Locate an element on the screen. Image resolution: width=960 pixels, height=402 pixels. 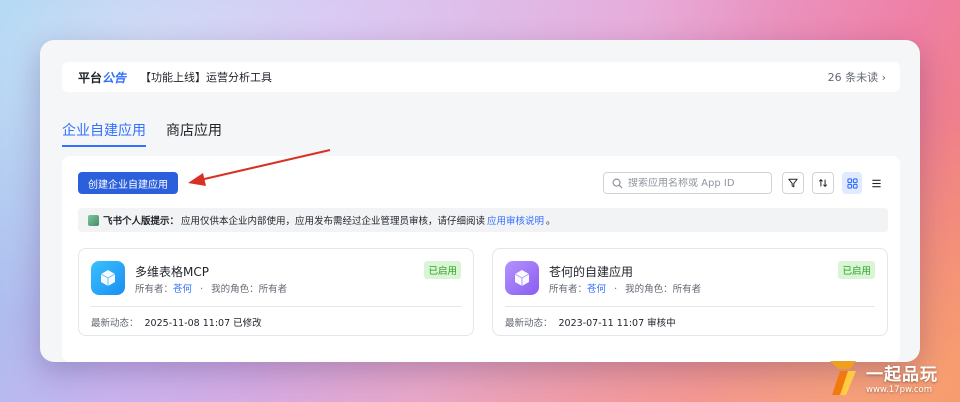
announcement-text: 【功能上线】运营分析工具 is located at coordinates (484, 77).